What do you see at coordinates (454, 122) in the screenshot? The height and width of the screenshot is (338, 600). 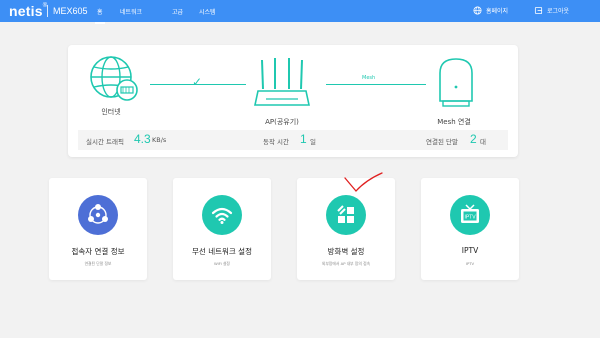 I see `mesh-label: Mesh 연결` at bounding box center [454, 122].